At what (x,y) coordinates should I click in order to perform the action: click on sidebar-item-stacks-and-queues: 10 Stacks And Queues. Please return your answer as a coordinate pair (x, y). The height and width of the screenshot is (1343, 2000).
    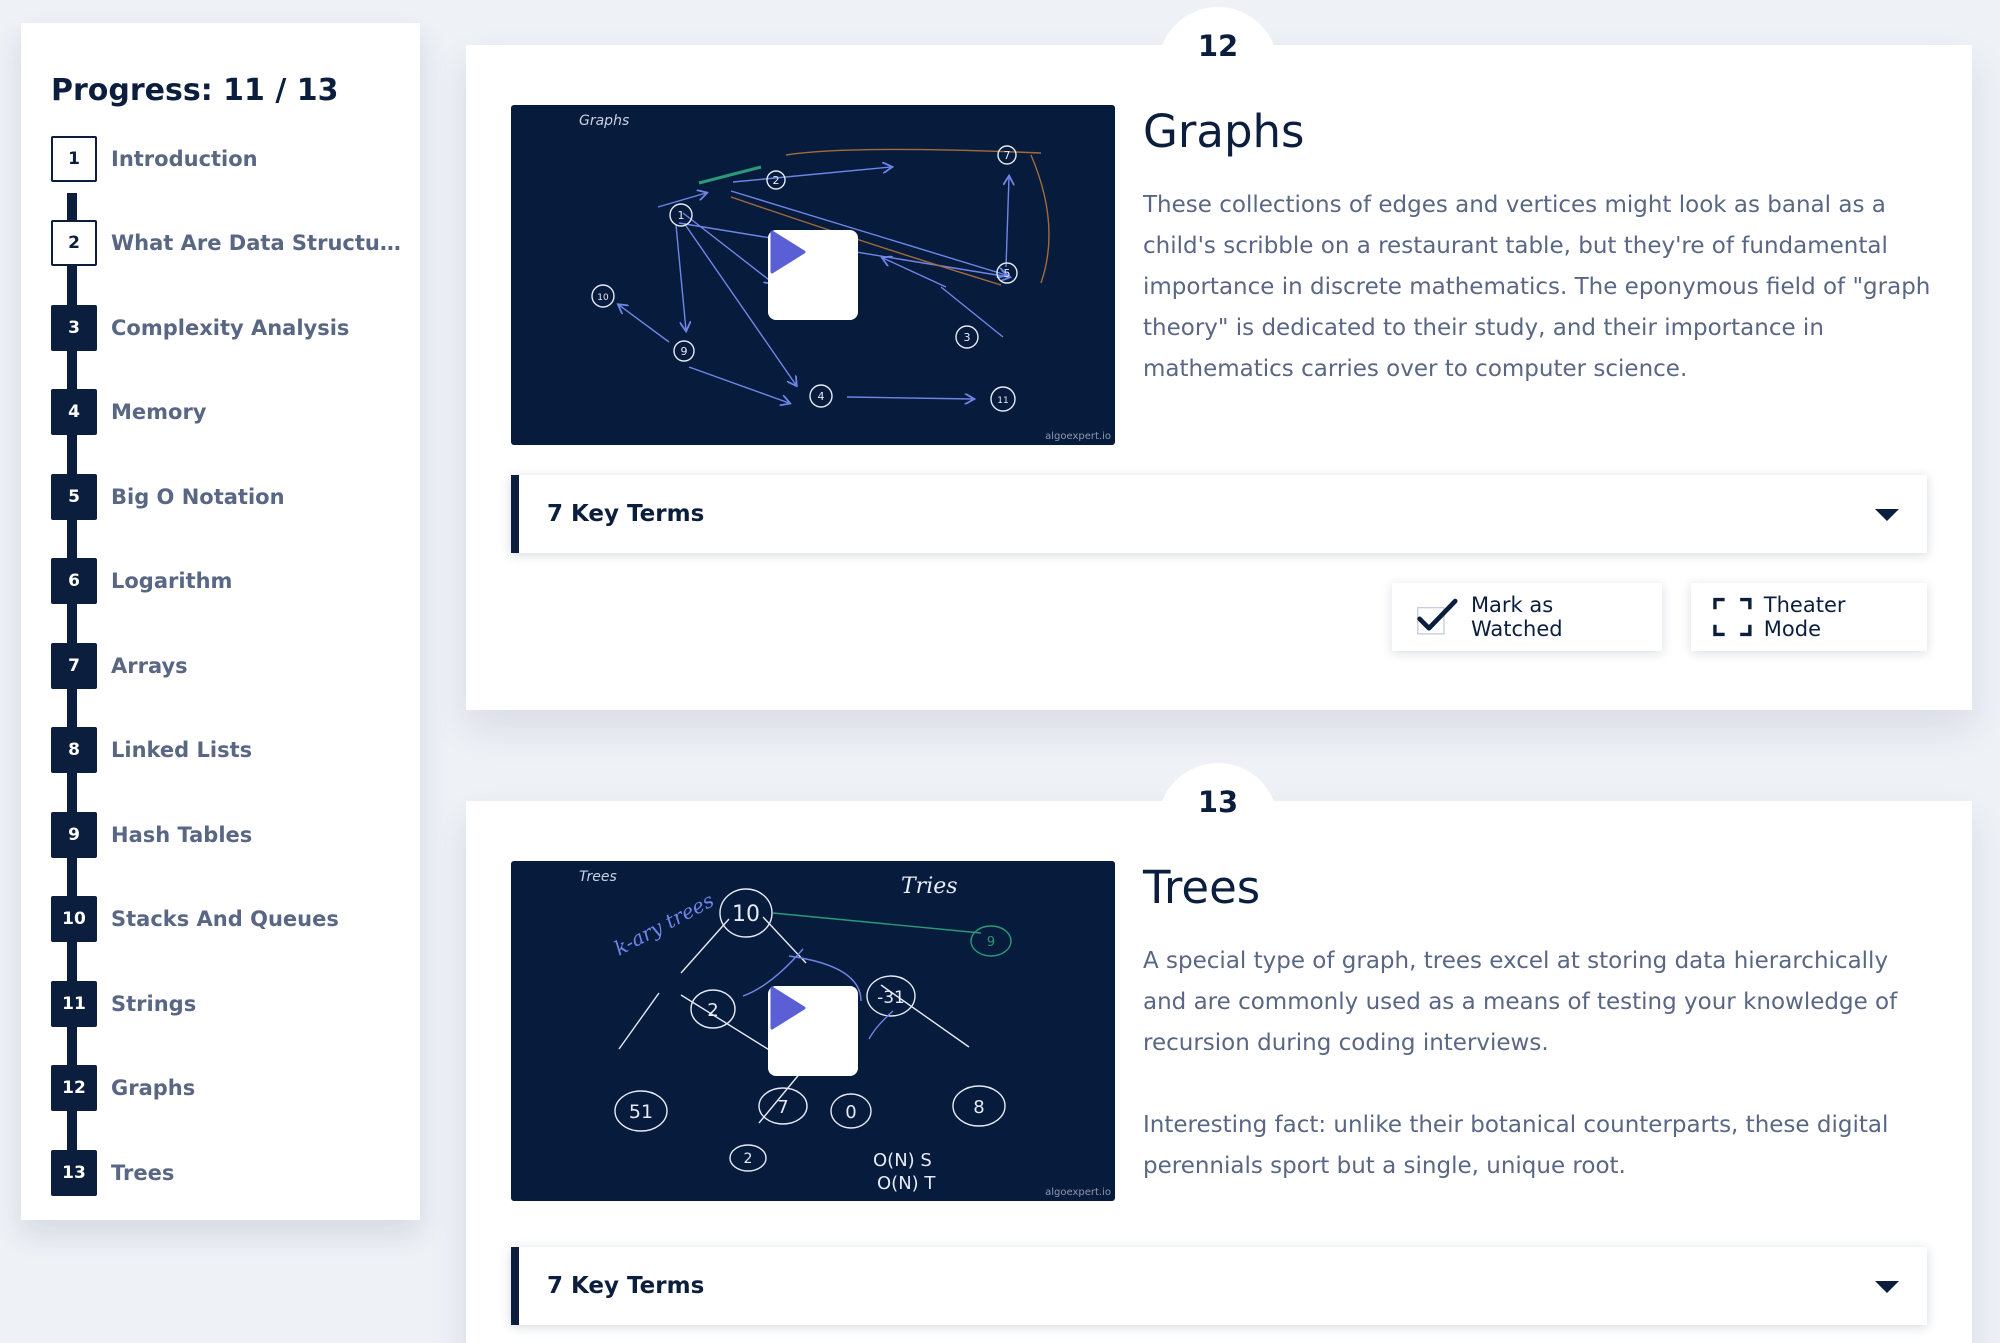
    Looking at the image, I should click on (231, 919).